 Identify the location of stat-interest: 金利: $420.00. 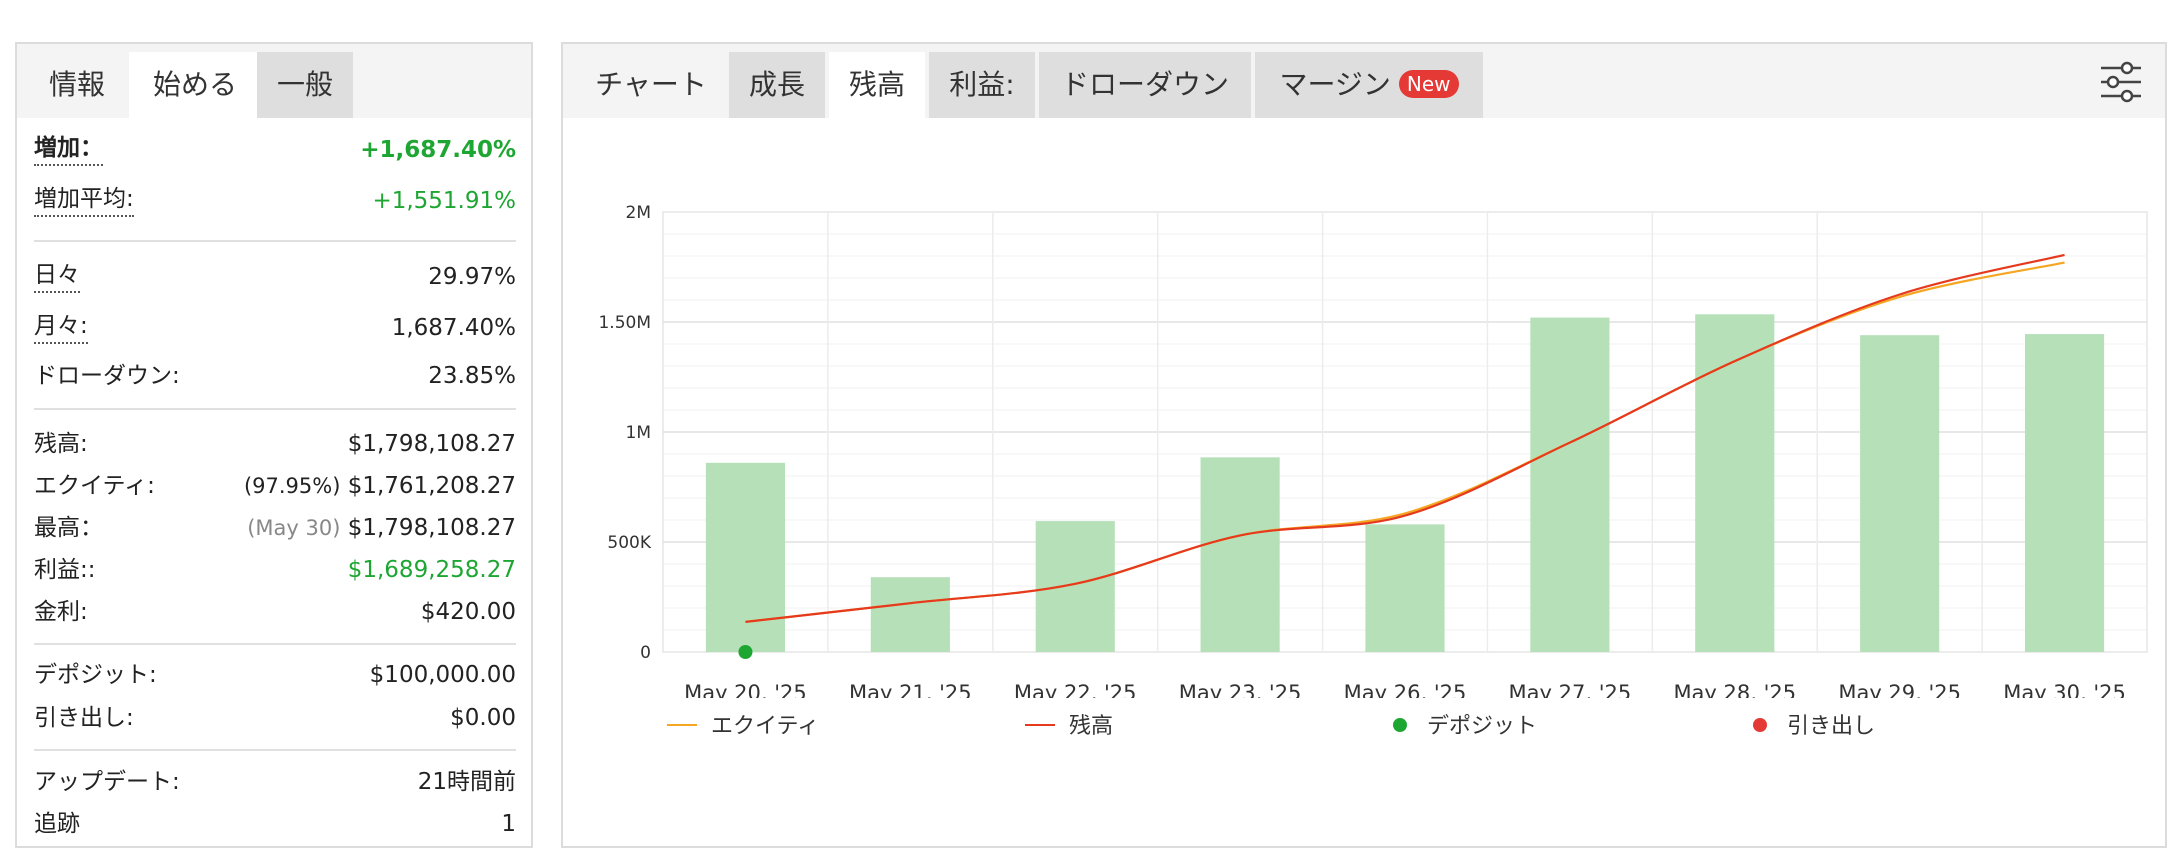
(275, 612).